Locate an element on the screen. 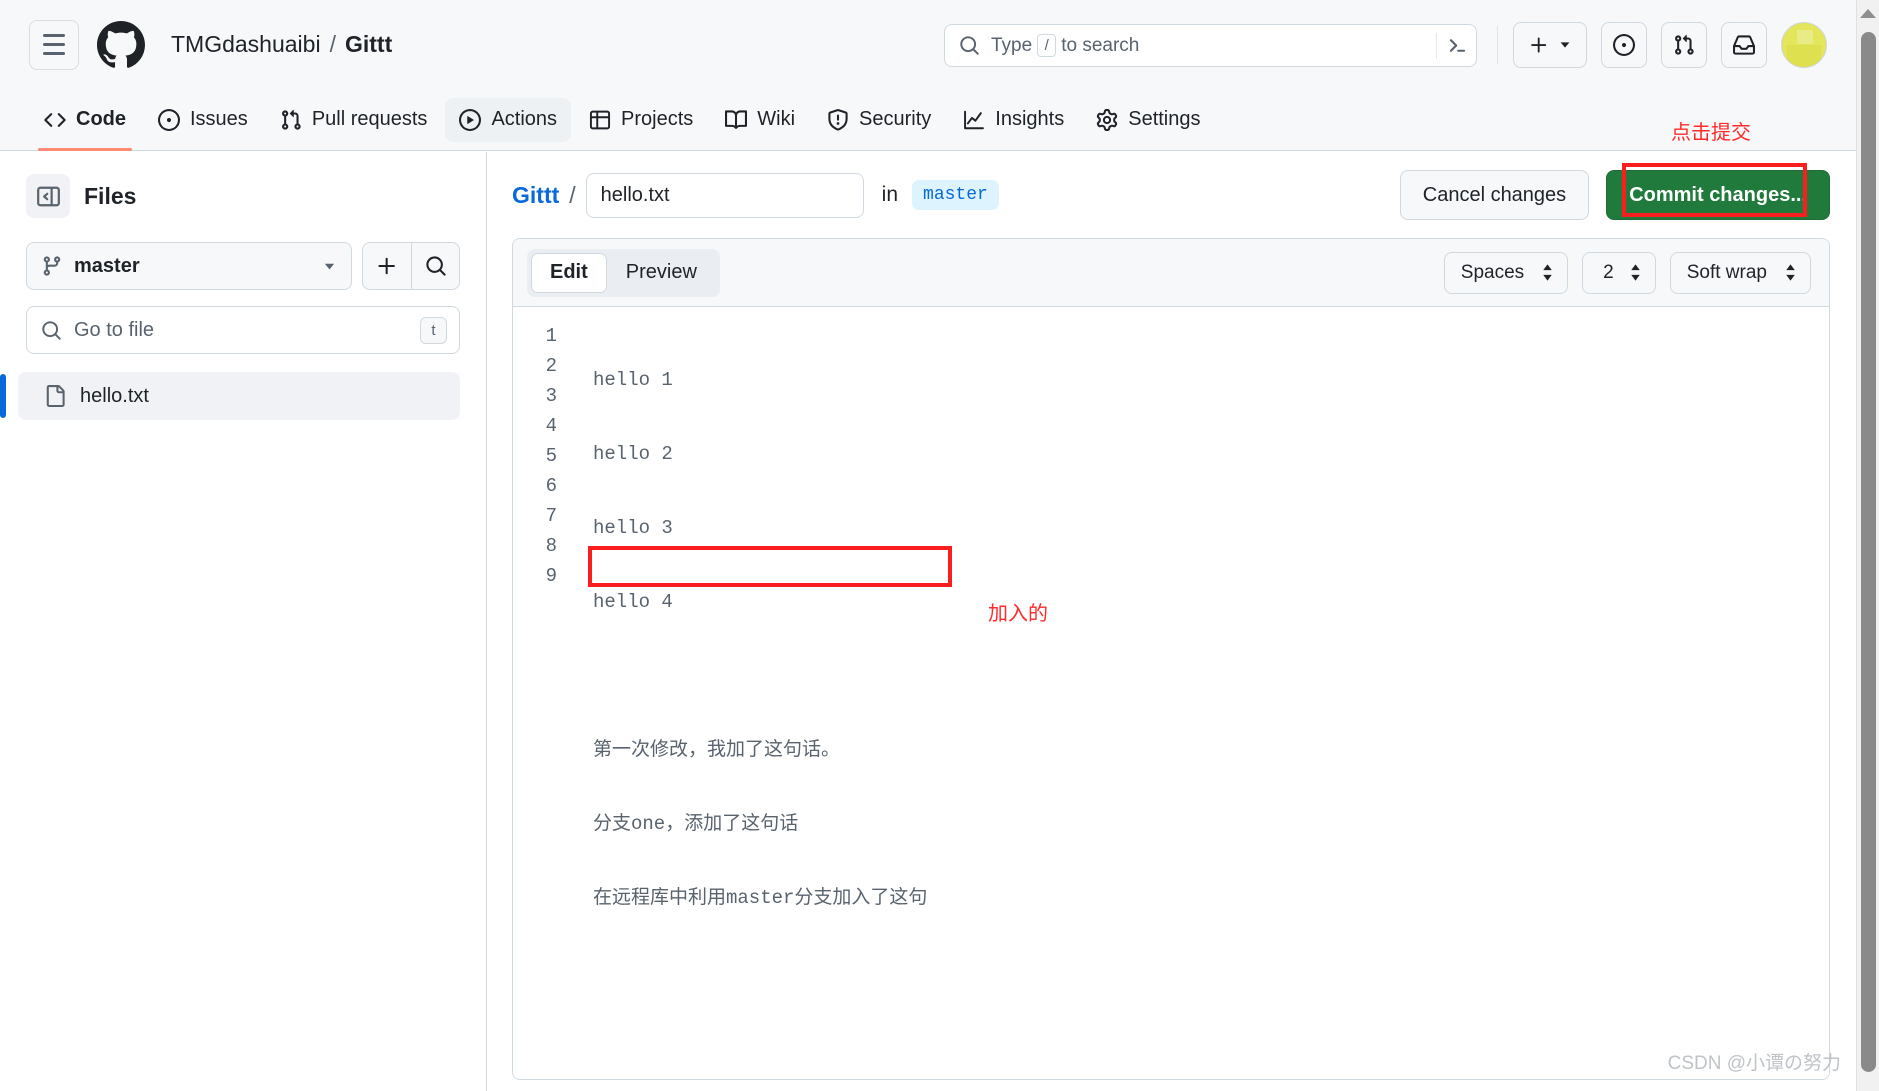 Image resolution: width=1879 pixels, height=1091 pixels. repo-breadcrumb: TMGdashuaibi / Gittt is located at coordinates (281, 44).